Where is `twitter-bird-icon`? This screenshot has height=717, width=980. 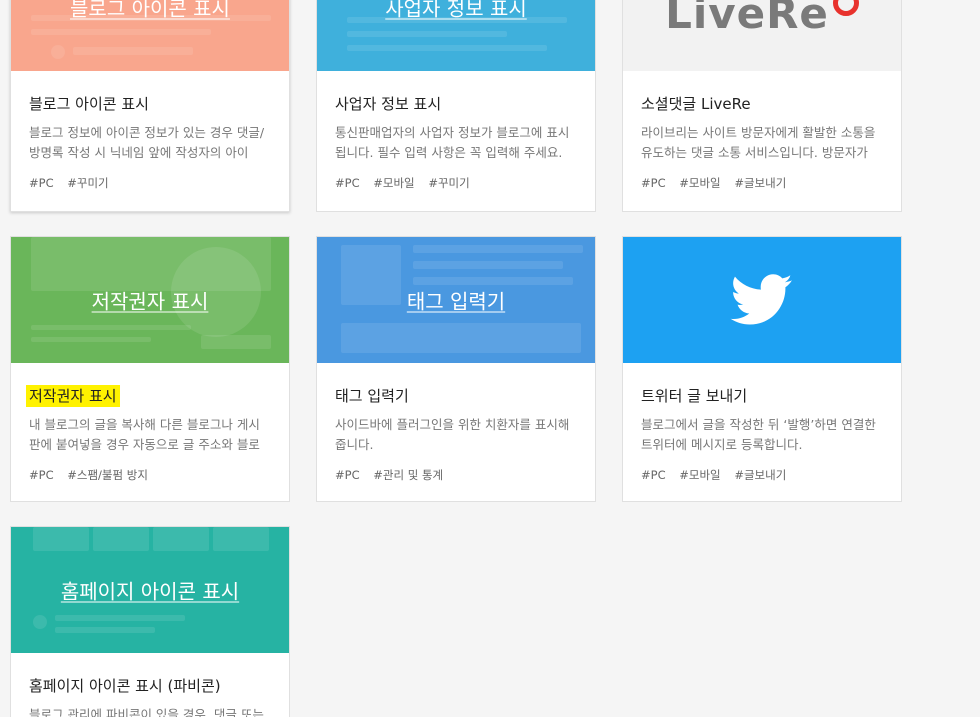
twitter-bird-icon is located at coordinates (761, 299).